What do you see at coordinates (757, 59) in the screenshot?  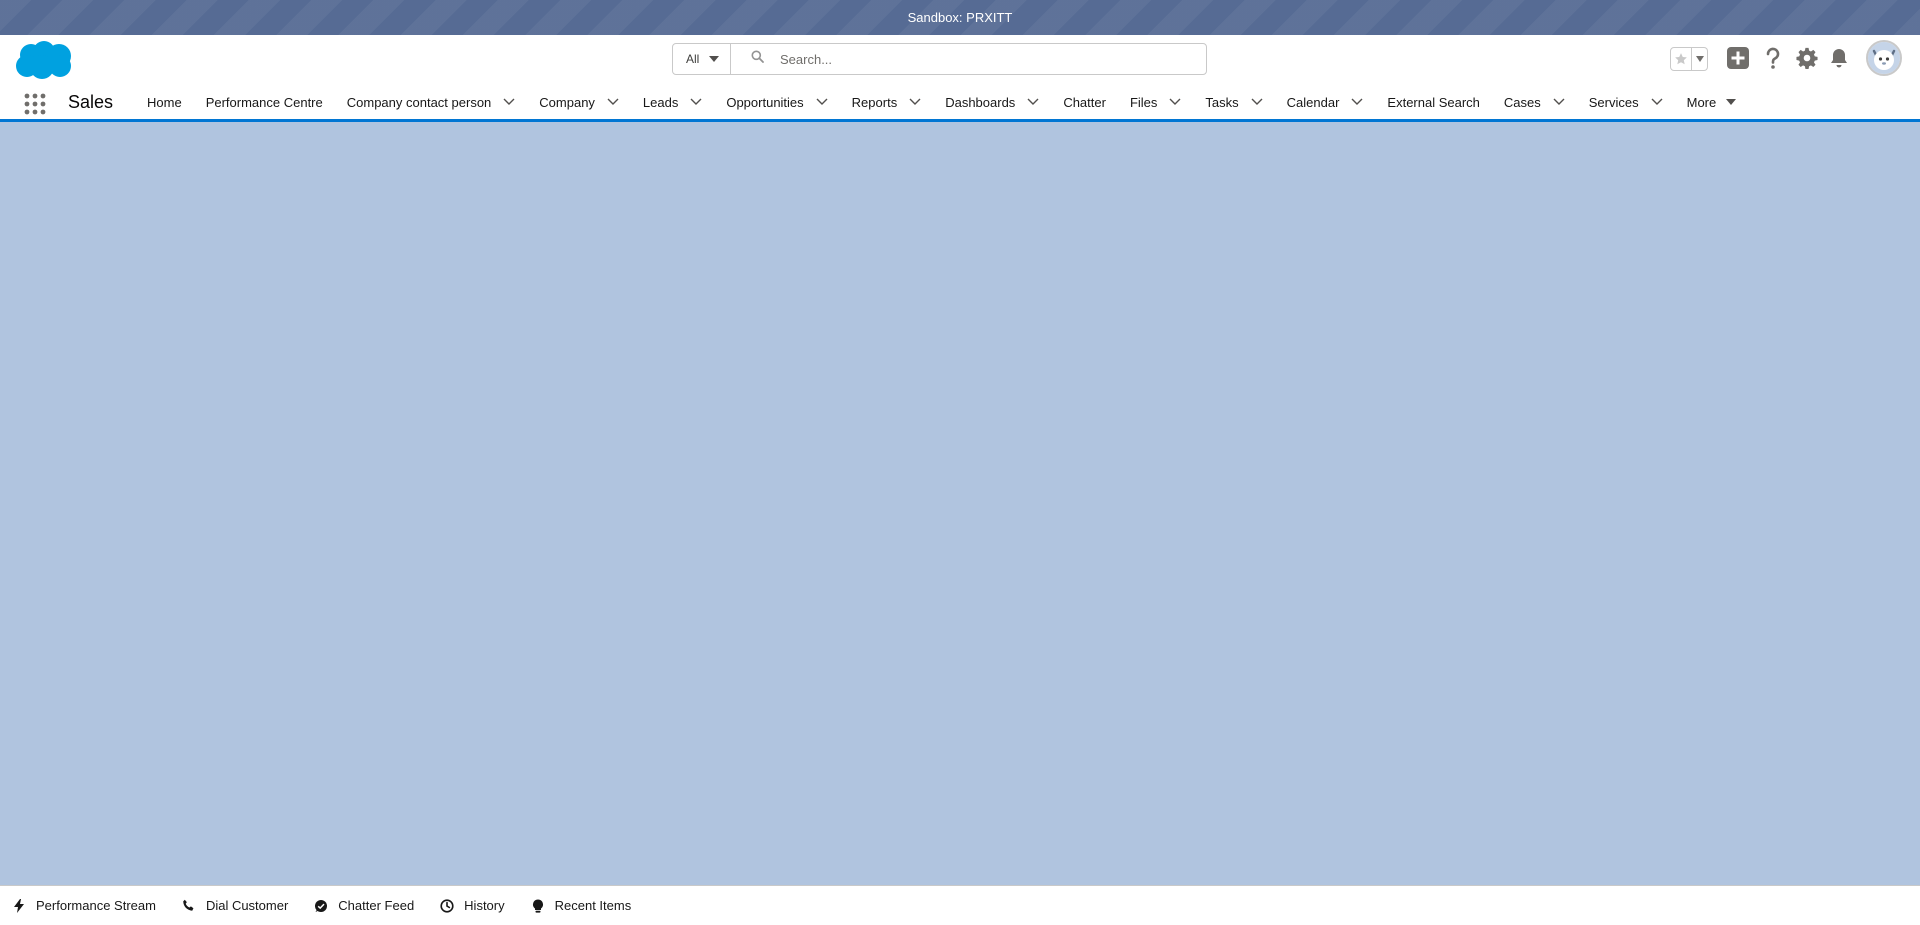 I see `search-icon` at bounding box center [757, 59].